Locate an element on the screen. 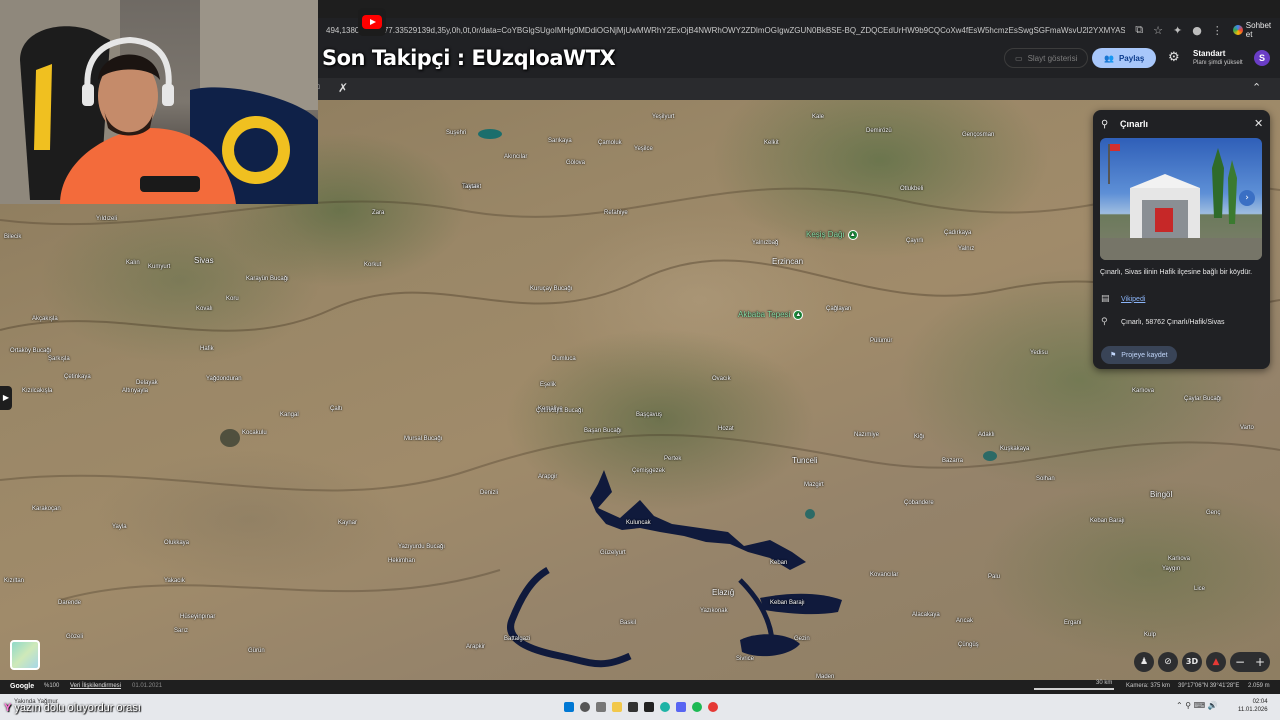 This screenshot has width=1280, height=720. place-label: Mursal Bucağı is located at coordinates (423, 439).